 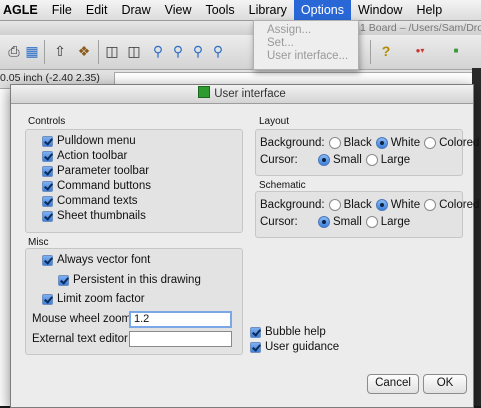 What do you see at coordinates (134, 51) in the screenshot?
I see `zoom-select-icon: ◫` at bounding box center [134, 51].